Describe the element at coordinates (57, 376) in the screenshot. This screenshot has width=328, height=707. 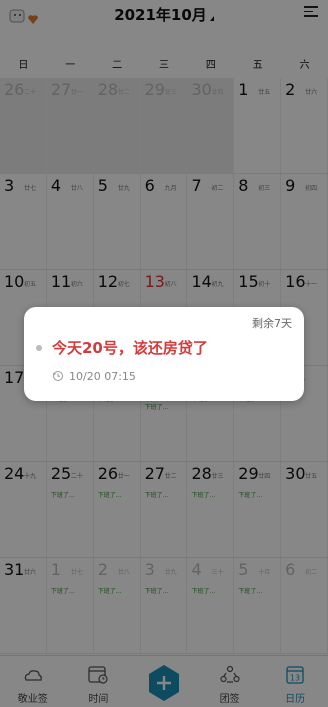
I see `repeat-clock-icon` at that location.